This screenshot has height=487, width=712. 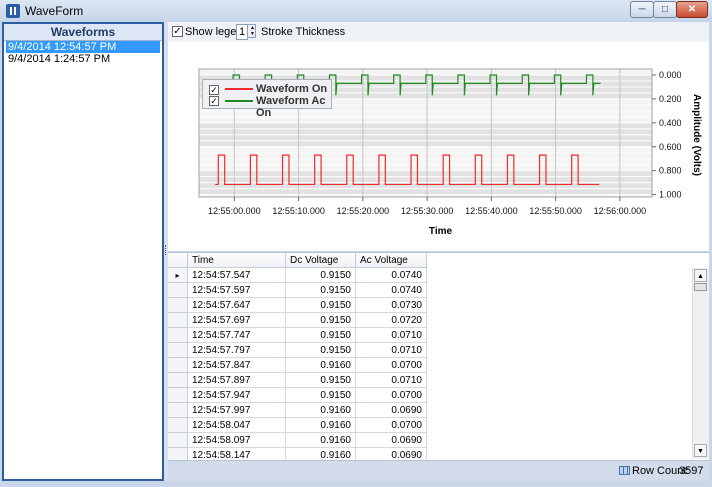 What do you see at coordinates (670, 171) in the screenshot?
I see `y-tick-label: 0.800` at bounding box center [670, 171].